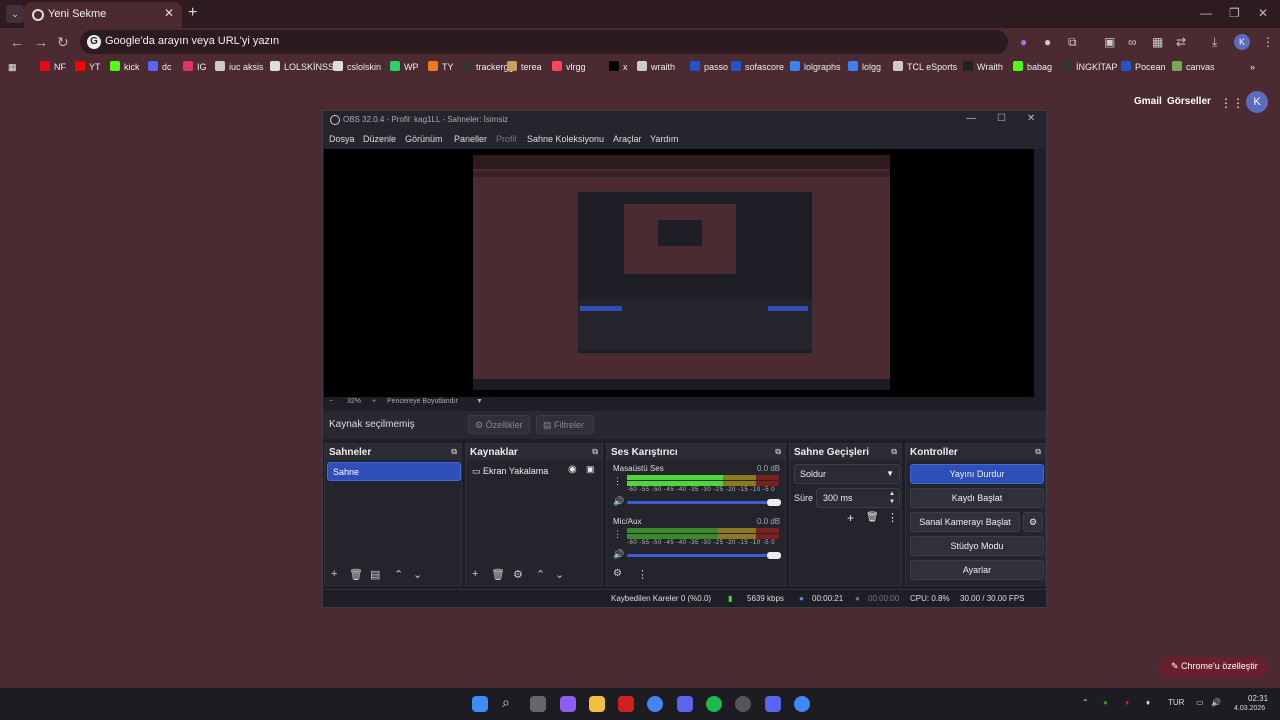  I want to click on menu-gorunum: Görünüm, so click(424, 139).